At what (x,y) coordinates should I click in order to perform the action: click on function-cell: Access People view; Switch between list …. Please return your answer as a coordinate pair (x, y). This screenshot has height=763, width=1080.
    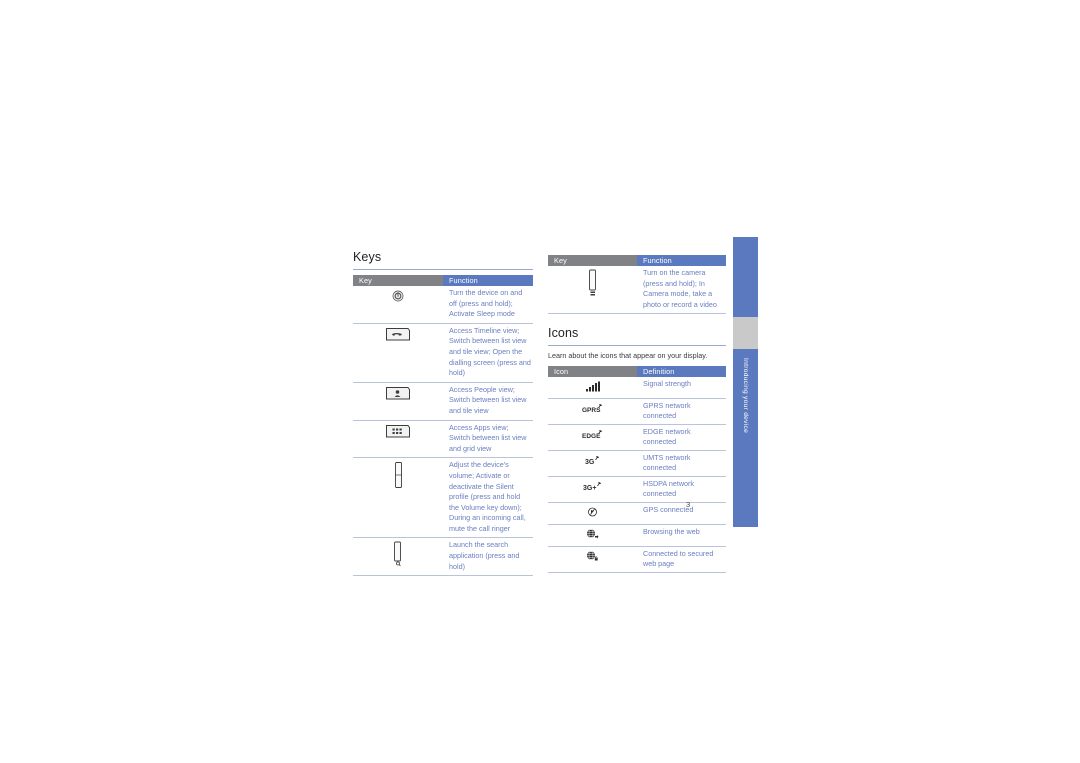
    Looking at the image, I should click on (488, 401).